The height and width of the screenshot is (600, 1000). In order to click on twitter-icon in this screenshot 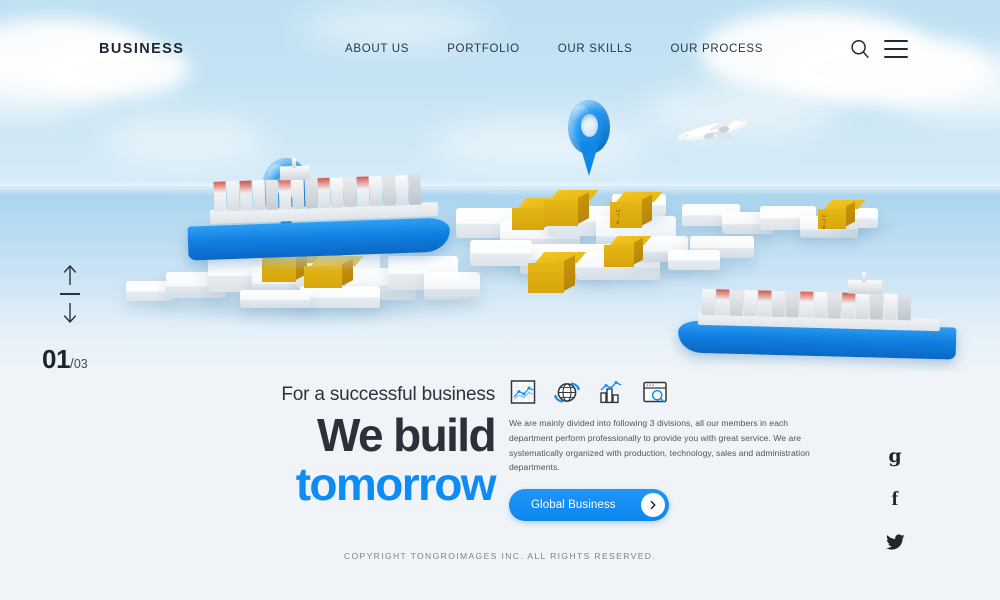, I will do `click(895, 542)`.